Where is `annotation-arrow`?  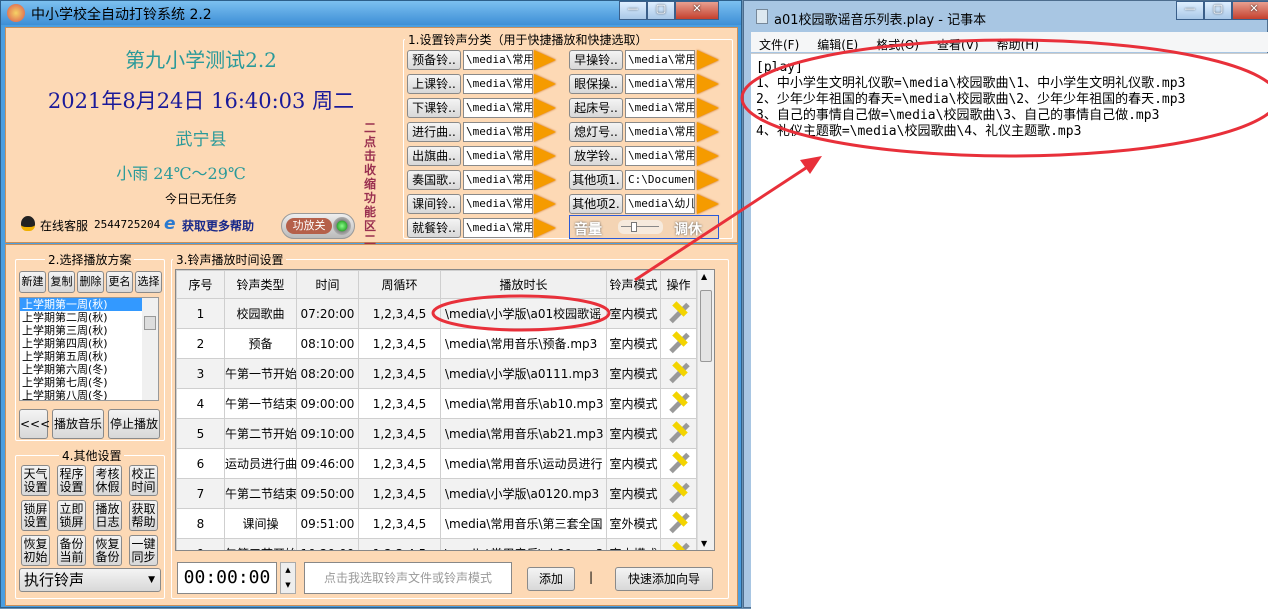 annotation-arrow is located at coordinates (723, 222).